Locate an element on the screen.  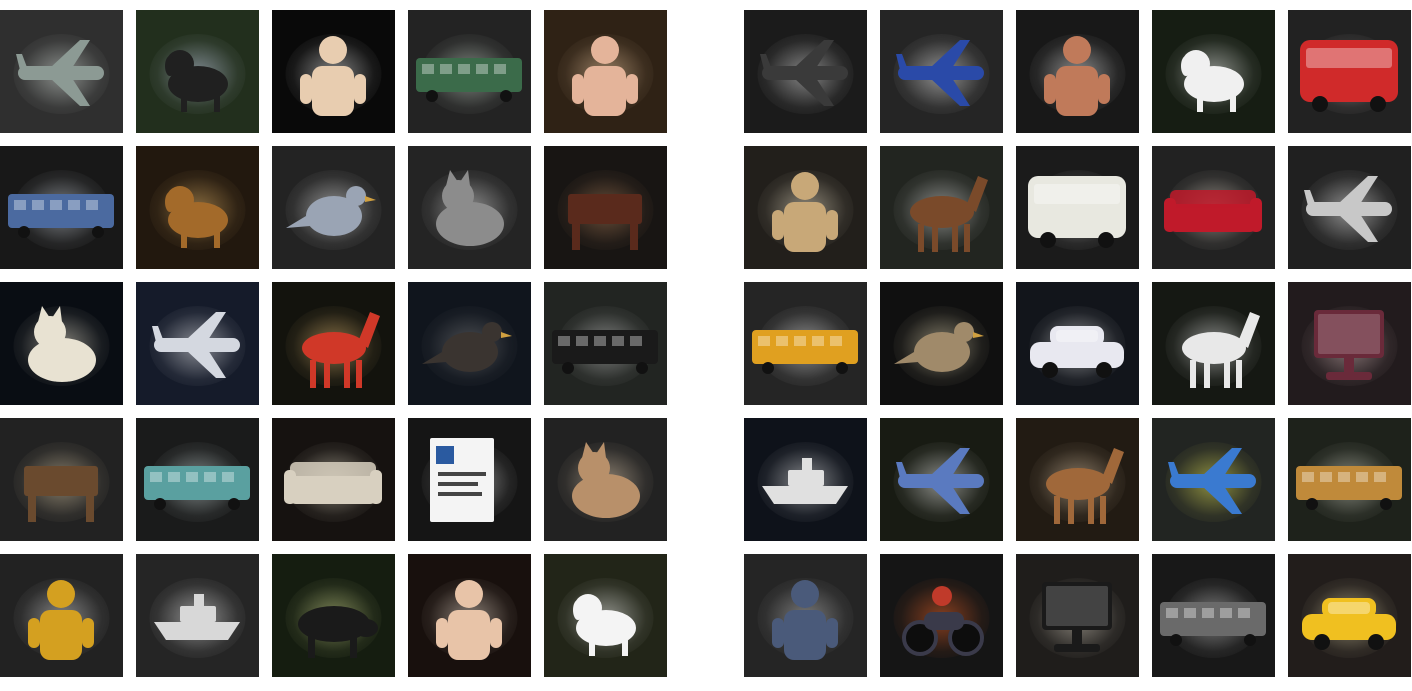
airliner-image is located at coordinates (941, 71).